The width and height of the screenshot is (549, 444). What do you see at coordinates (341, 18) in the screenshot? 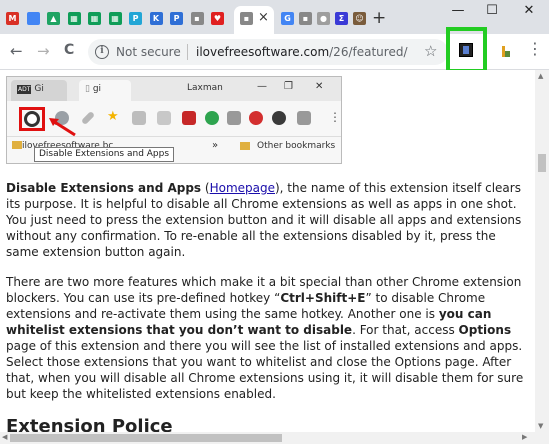
I see `sigma-icon: Σ` at bounding box center [341, 18].